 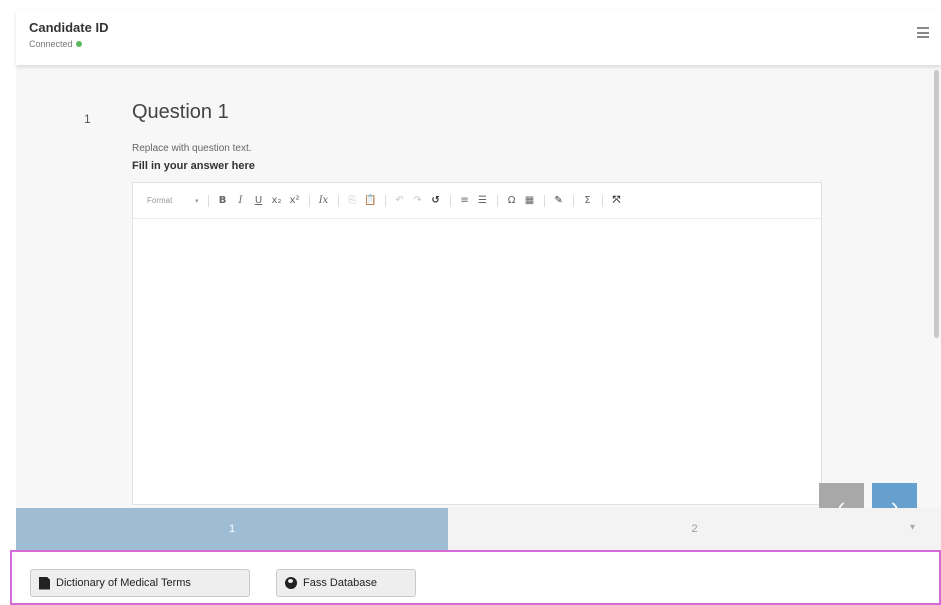 I want to click on fass-database-button: Fass Database, so click(x=346, y=583).